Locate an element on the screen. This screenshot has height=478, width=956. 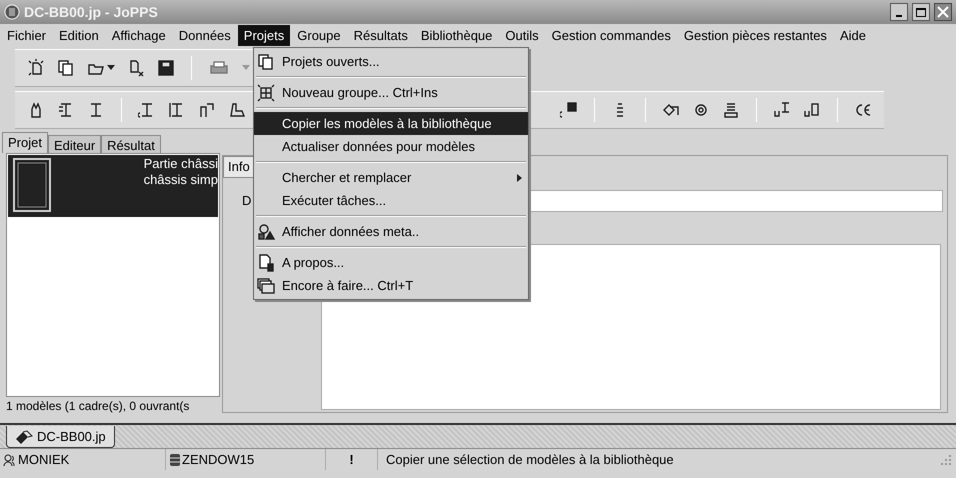
menu-item: Groupe is located at coordinates (319, 35).